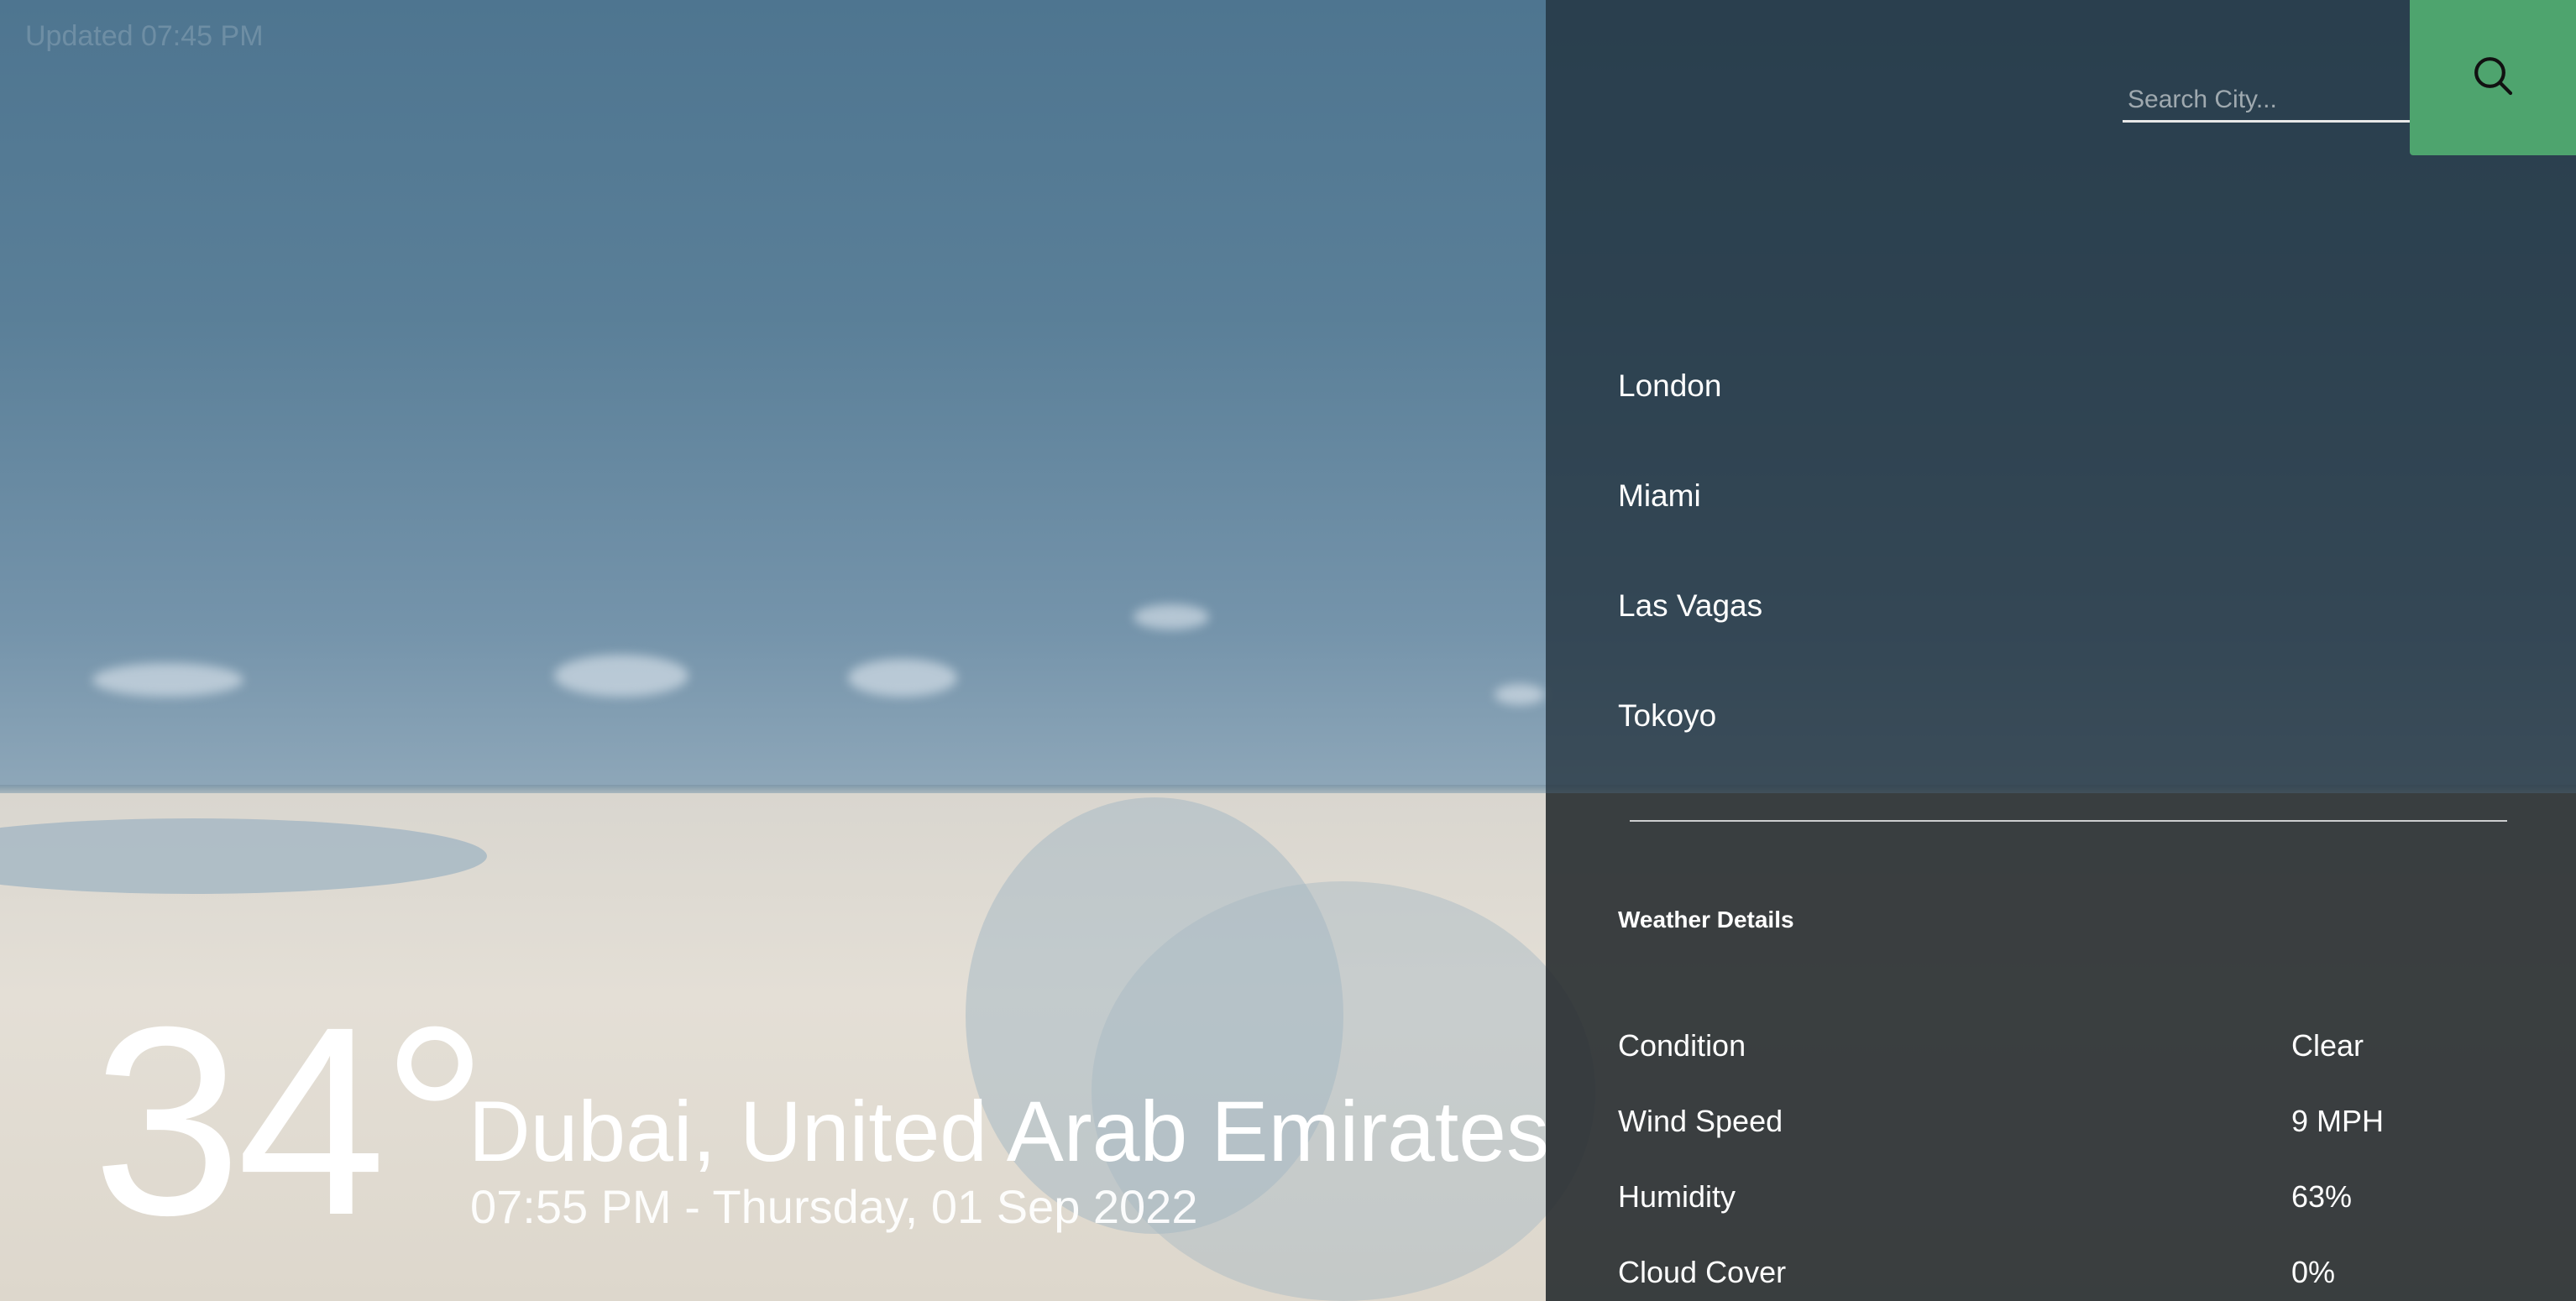  Describe the element at coordinates (834, 1206) in the screenshot. I see `local-datetime: 07:55 PM - Thursday, 01 Sep 2022` at that location.